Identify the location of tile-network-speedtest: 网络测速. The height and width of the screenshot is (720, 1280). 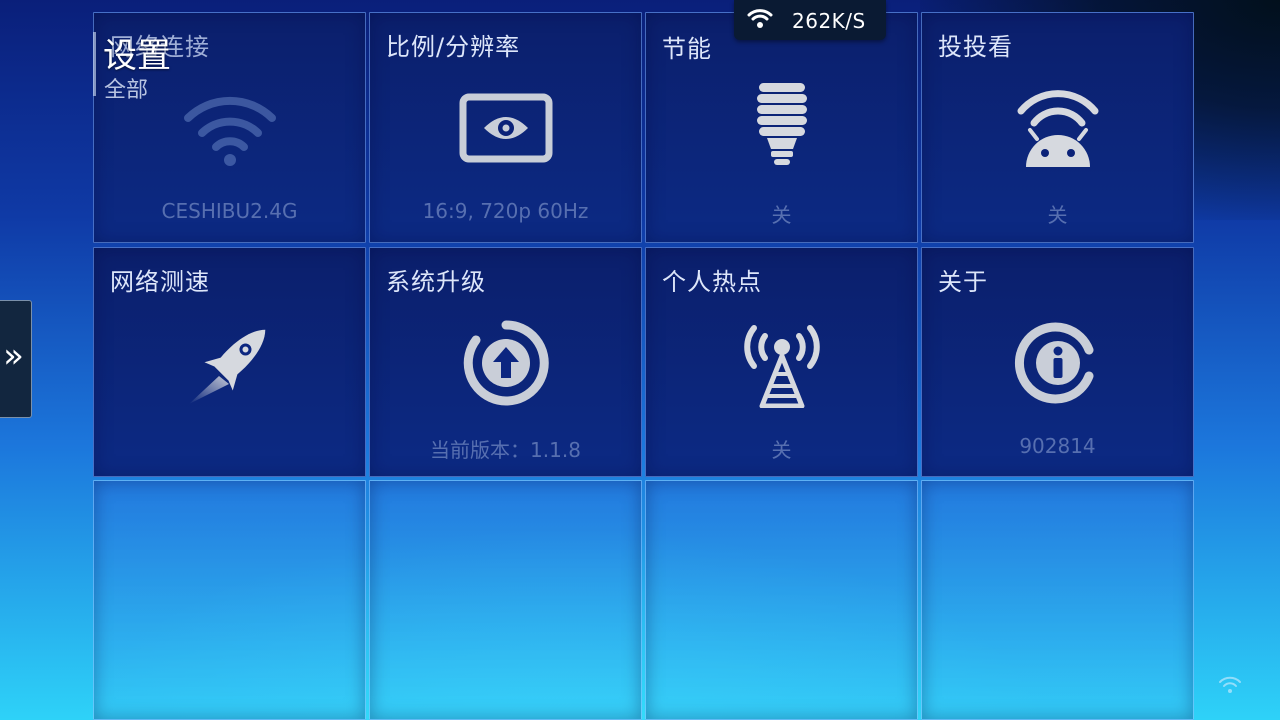
(229, 362).